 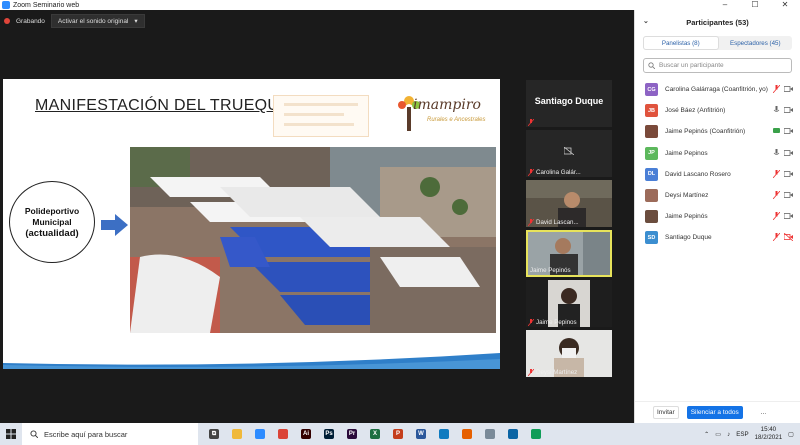 What do you see at coordinates (163, 105) in the screenshot?
I see `slide-title: MANIFESTACIÓN DEL TRUEQUE` at bounding box center [163, 105].